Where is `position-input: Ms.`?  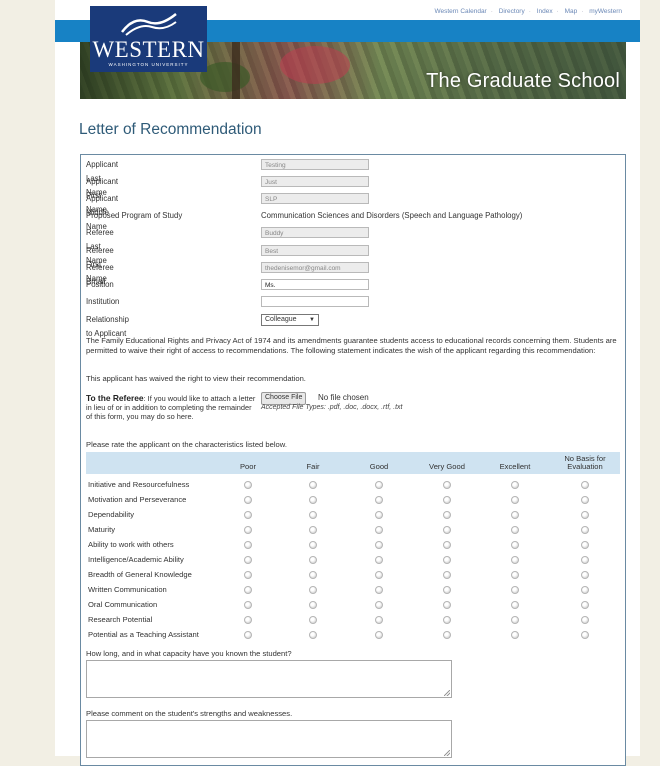
position-input: Ms. is located at coordinates (315, 284).